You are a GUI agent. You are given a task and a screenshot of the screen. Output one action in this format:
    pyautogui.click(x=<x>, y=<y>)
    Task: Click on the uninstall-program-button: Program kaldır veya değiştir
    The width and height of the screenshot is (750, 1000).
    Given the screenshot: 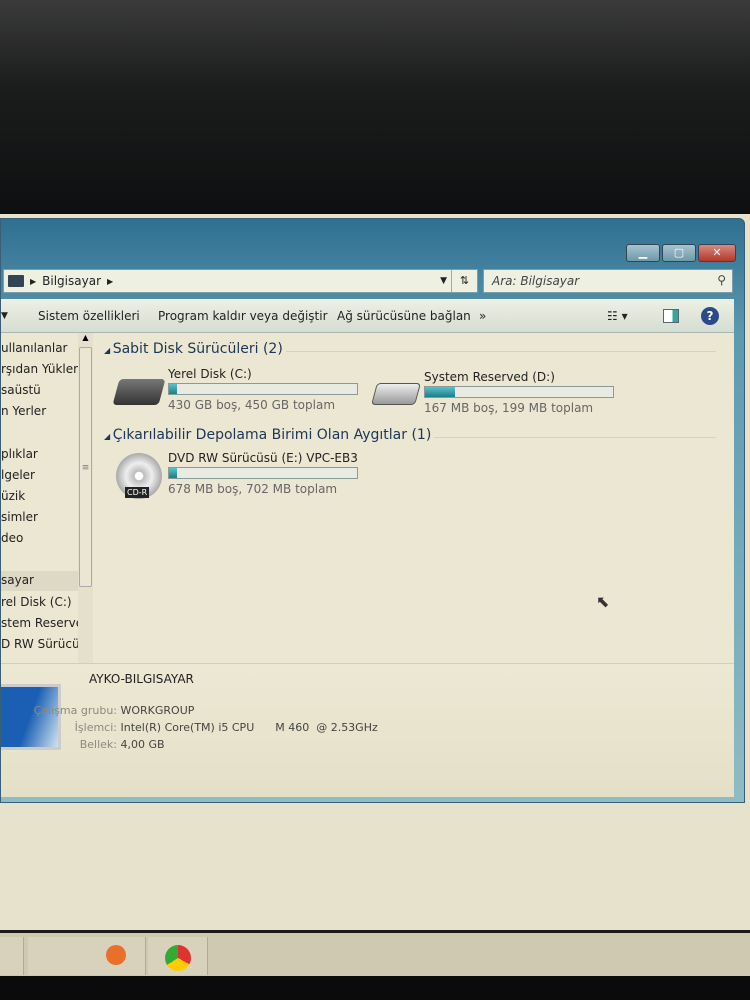 What is the action you would take?
    pyautogui.click(x=243, y=316)
    